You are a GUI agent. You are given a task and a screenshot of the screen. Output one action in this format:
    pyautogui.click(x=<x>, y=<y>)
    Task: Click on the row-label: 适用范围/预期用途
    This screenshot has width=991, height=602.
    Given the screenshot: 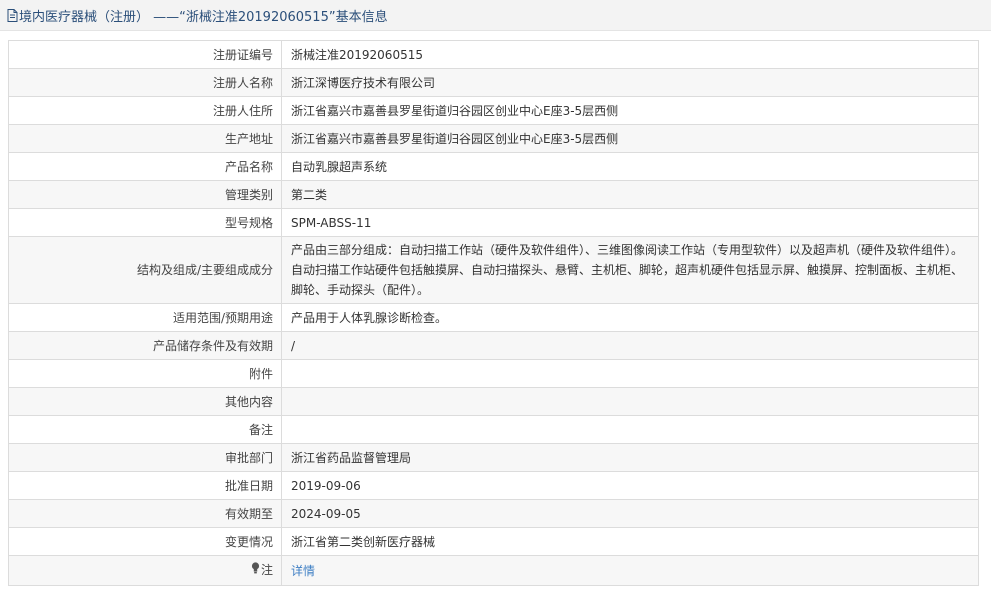 What is the action you would take?
    pyautogui.click(x=145, y=317)
    